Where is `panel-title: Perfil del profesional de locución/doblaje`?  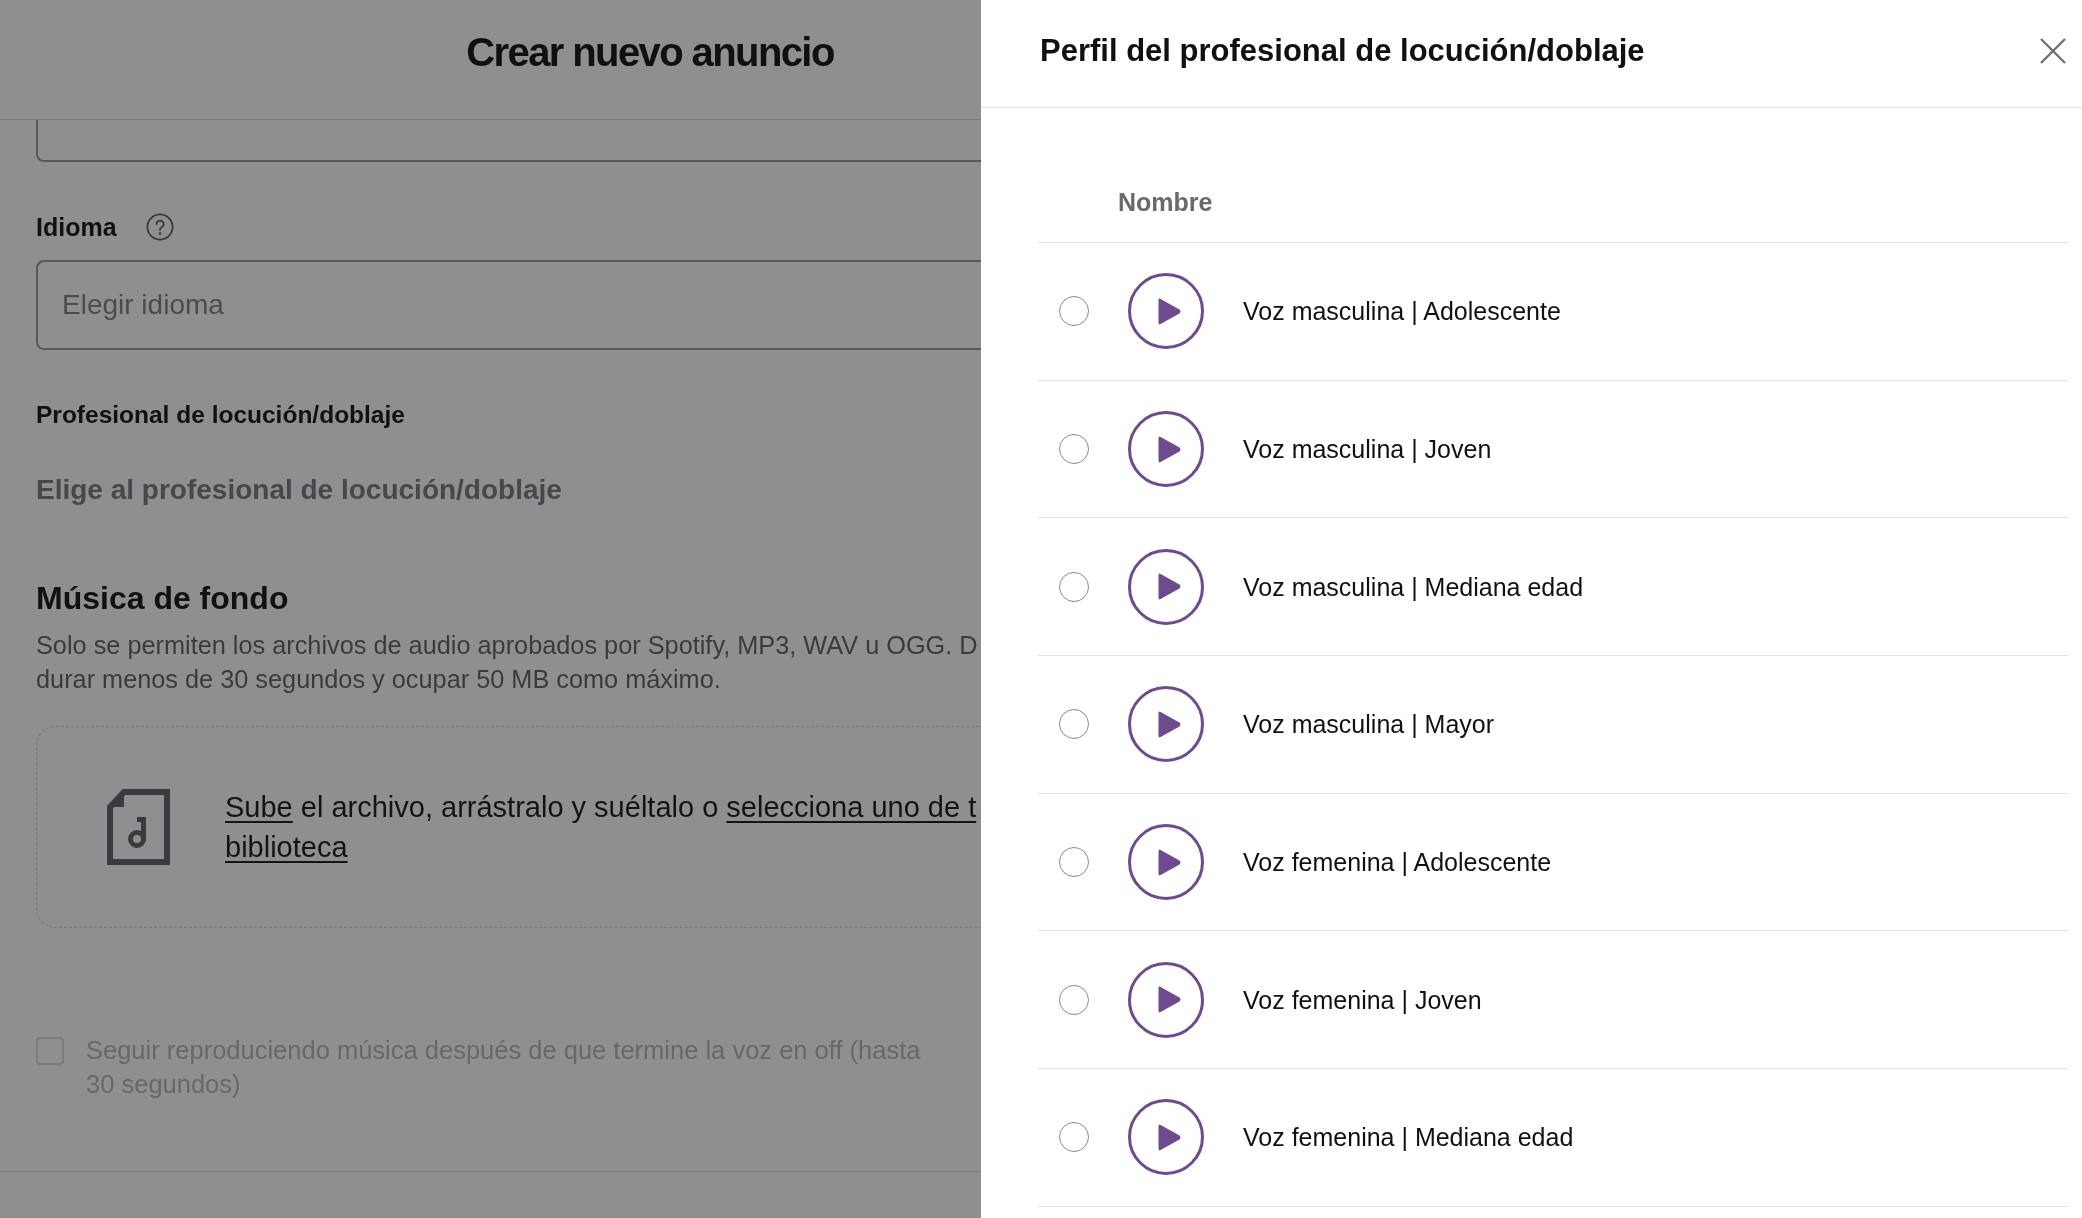 panel-title: Perfil del profesional de locución/doblaje is located at coordinates (1342, 50).